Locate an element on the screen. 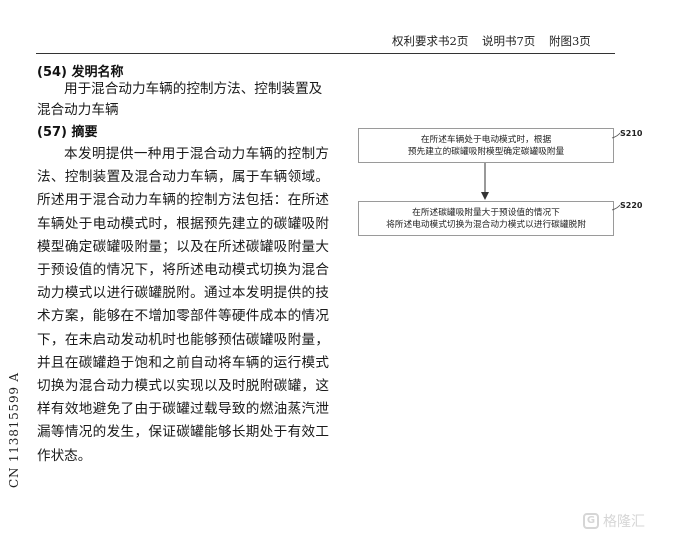 Image resolution: width=683 pixels, height=538 pixels. watermark-text: 格隆汇 is located at coordinates (624, 522).